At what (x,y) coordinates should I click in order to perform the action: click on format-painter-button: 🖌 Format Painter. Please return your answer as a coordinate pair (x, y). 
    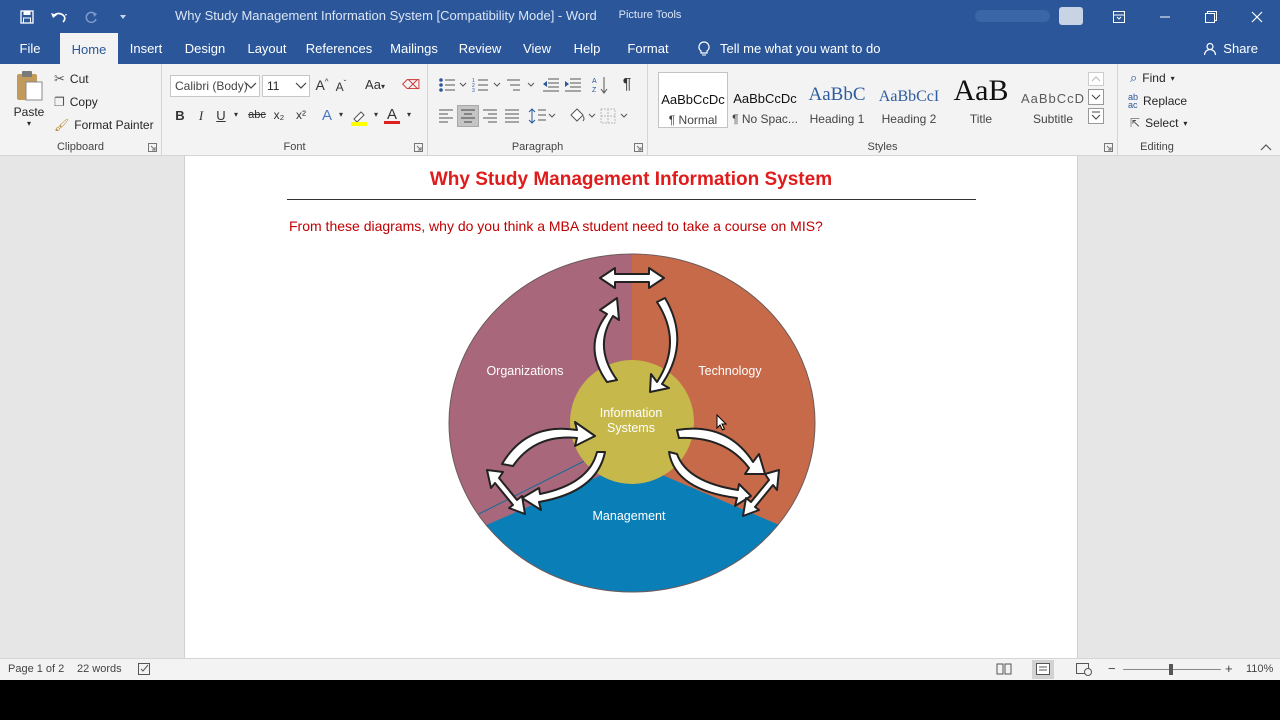
    Looking at the image, I should click on (104, 125).